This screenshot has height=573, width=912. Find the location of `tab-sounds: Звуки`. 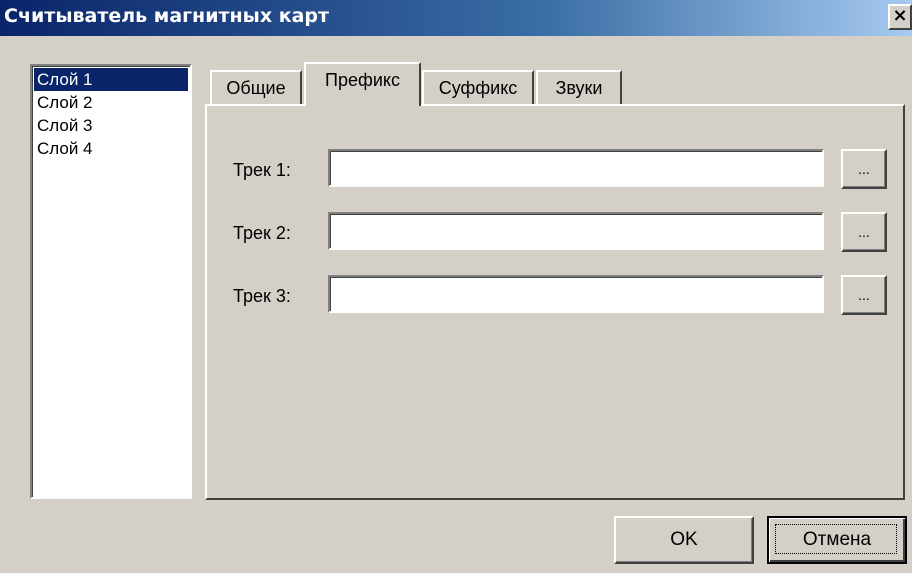

tab-sounds: Звуки is located at coordinates (579, 88).